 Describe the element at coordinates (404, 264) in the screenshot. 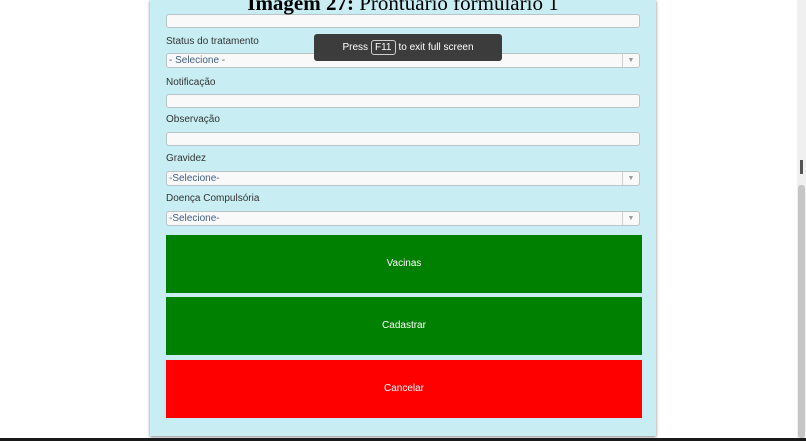

I see `vacinas-button: Vacinas` at that location.